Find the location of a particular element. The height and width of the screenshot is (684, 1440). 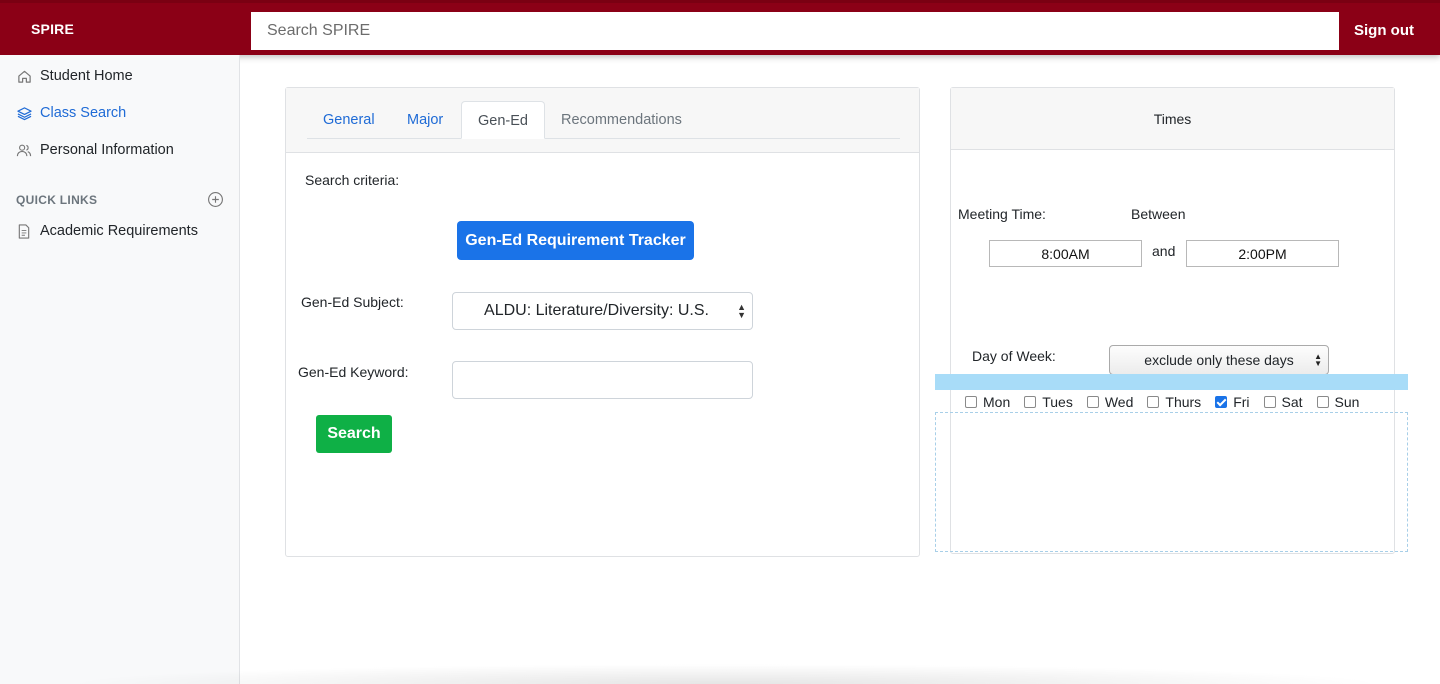

search-button: Search is located at coordinates (354, 434).